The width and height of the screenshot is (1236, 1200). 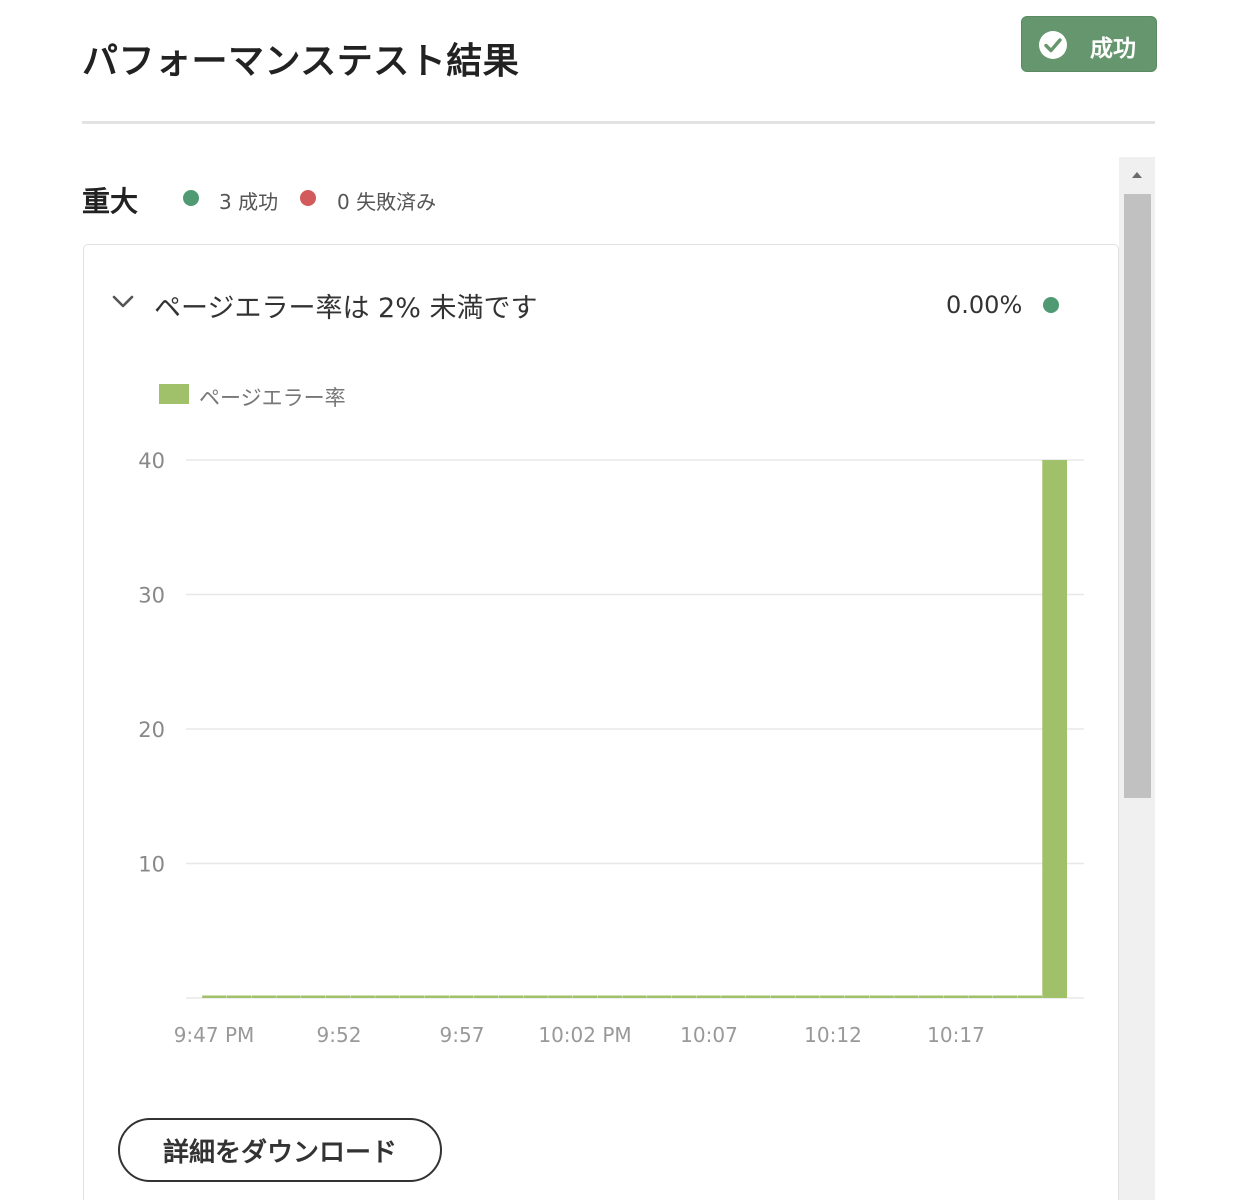 What do you see at coordinates (339, 1035) in the screenshot?
I see `x-tick-label: 9:52` at bounding box center [339, 1035].